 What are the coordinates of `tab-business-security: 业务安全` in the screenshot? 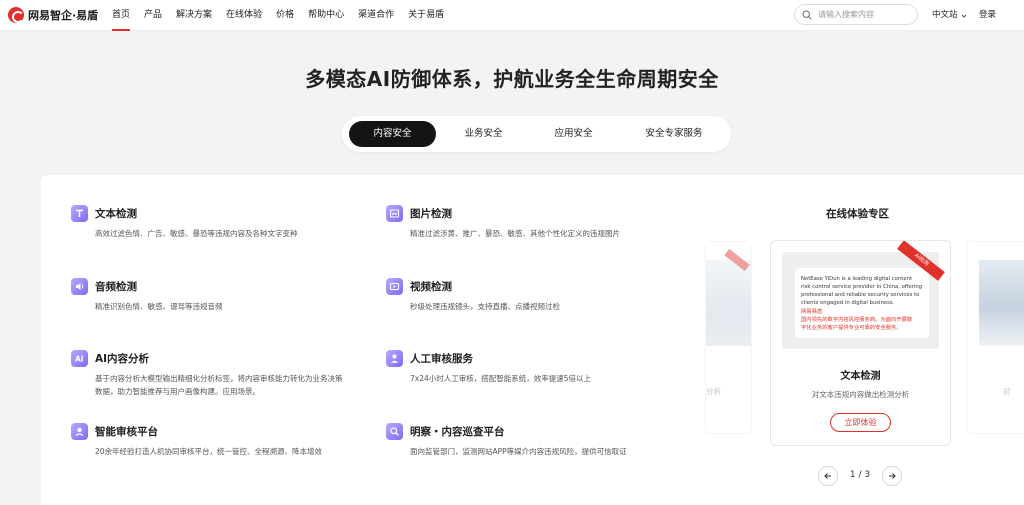 It's located at (483, 134).